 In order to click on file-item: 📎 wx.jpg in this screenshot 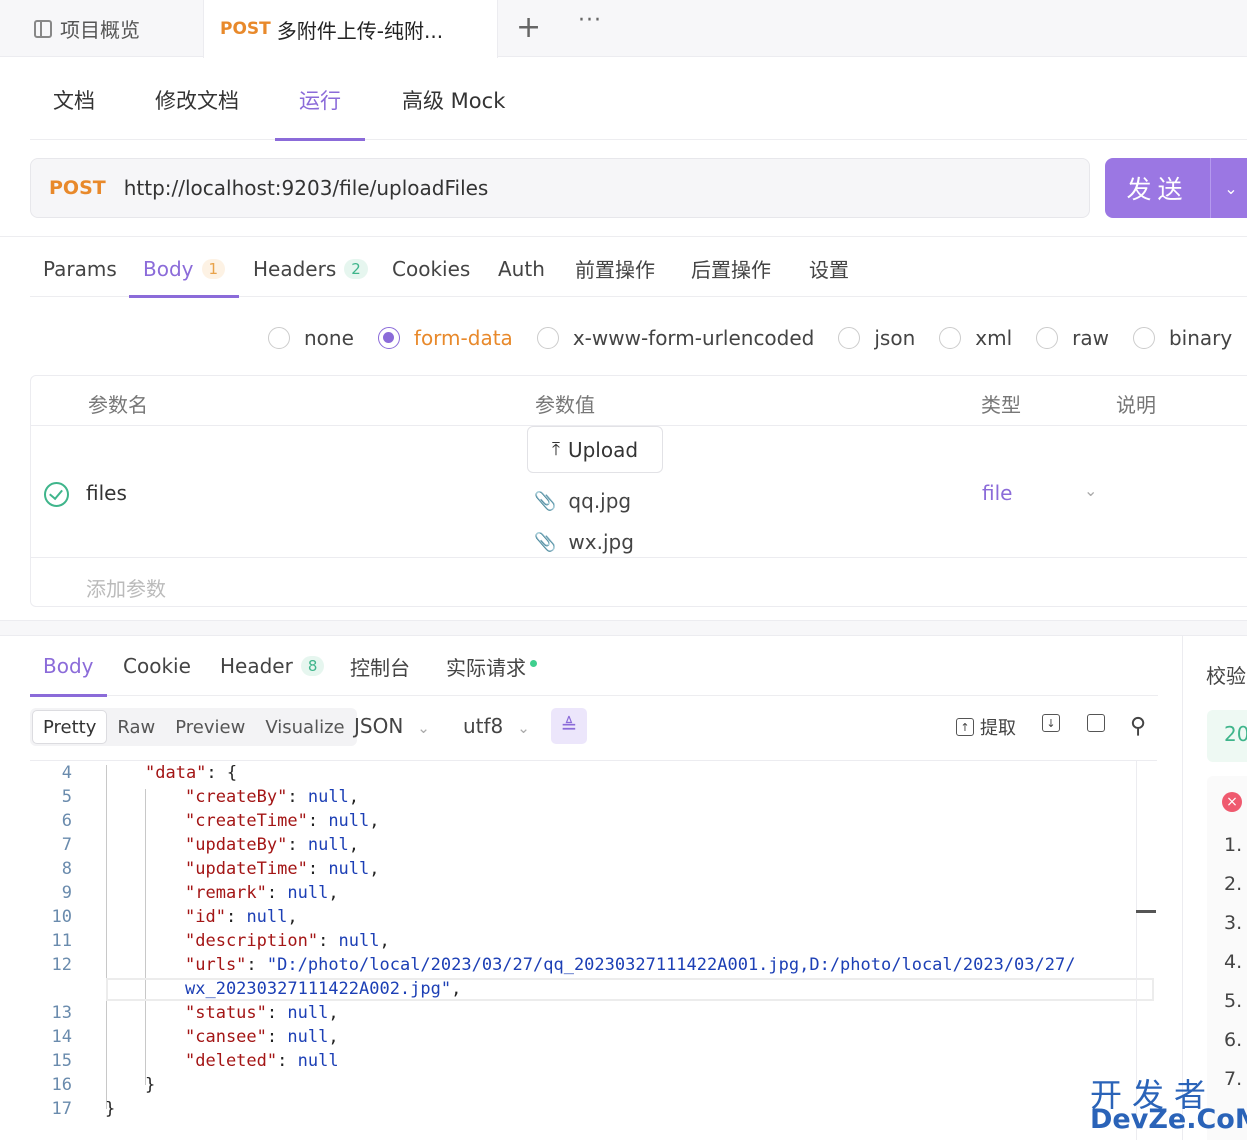, I will do `click(584, 542)`.